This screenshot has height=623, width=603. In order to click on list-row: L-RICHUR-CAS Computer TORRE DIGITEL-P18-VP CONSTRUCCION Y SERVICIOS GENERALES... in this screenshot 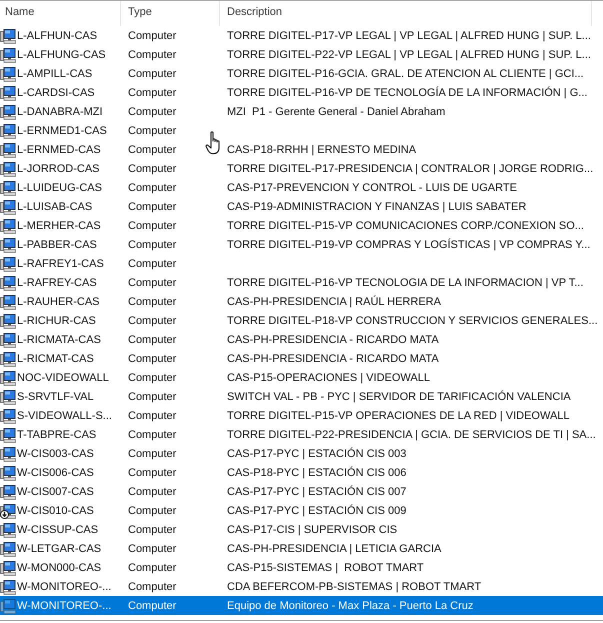, I will do `click(301, 320)`.